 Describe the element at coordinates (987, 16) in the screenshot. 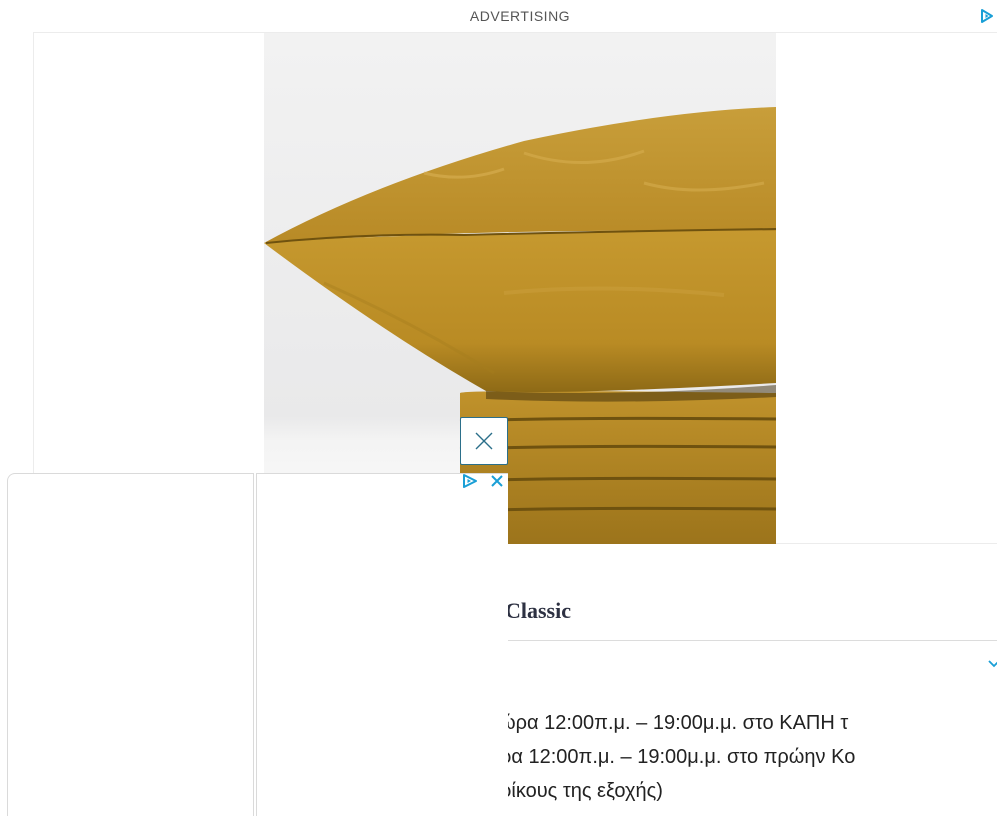

I see `adchoices-icon` at that location.